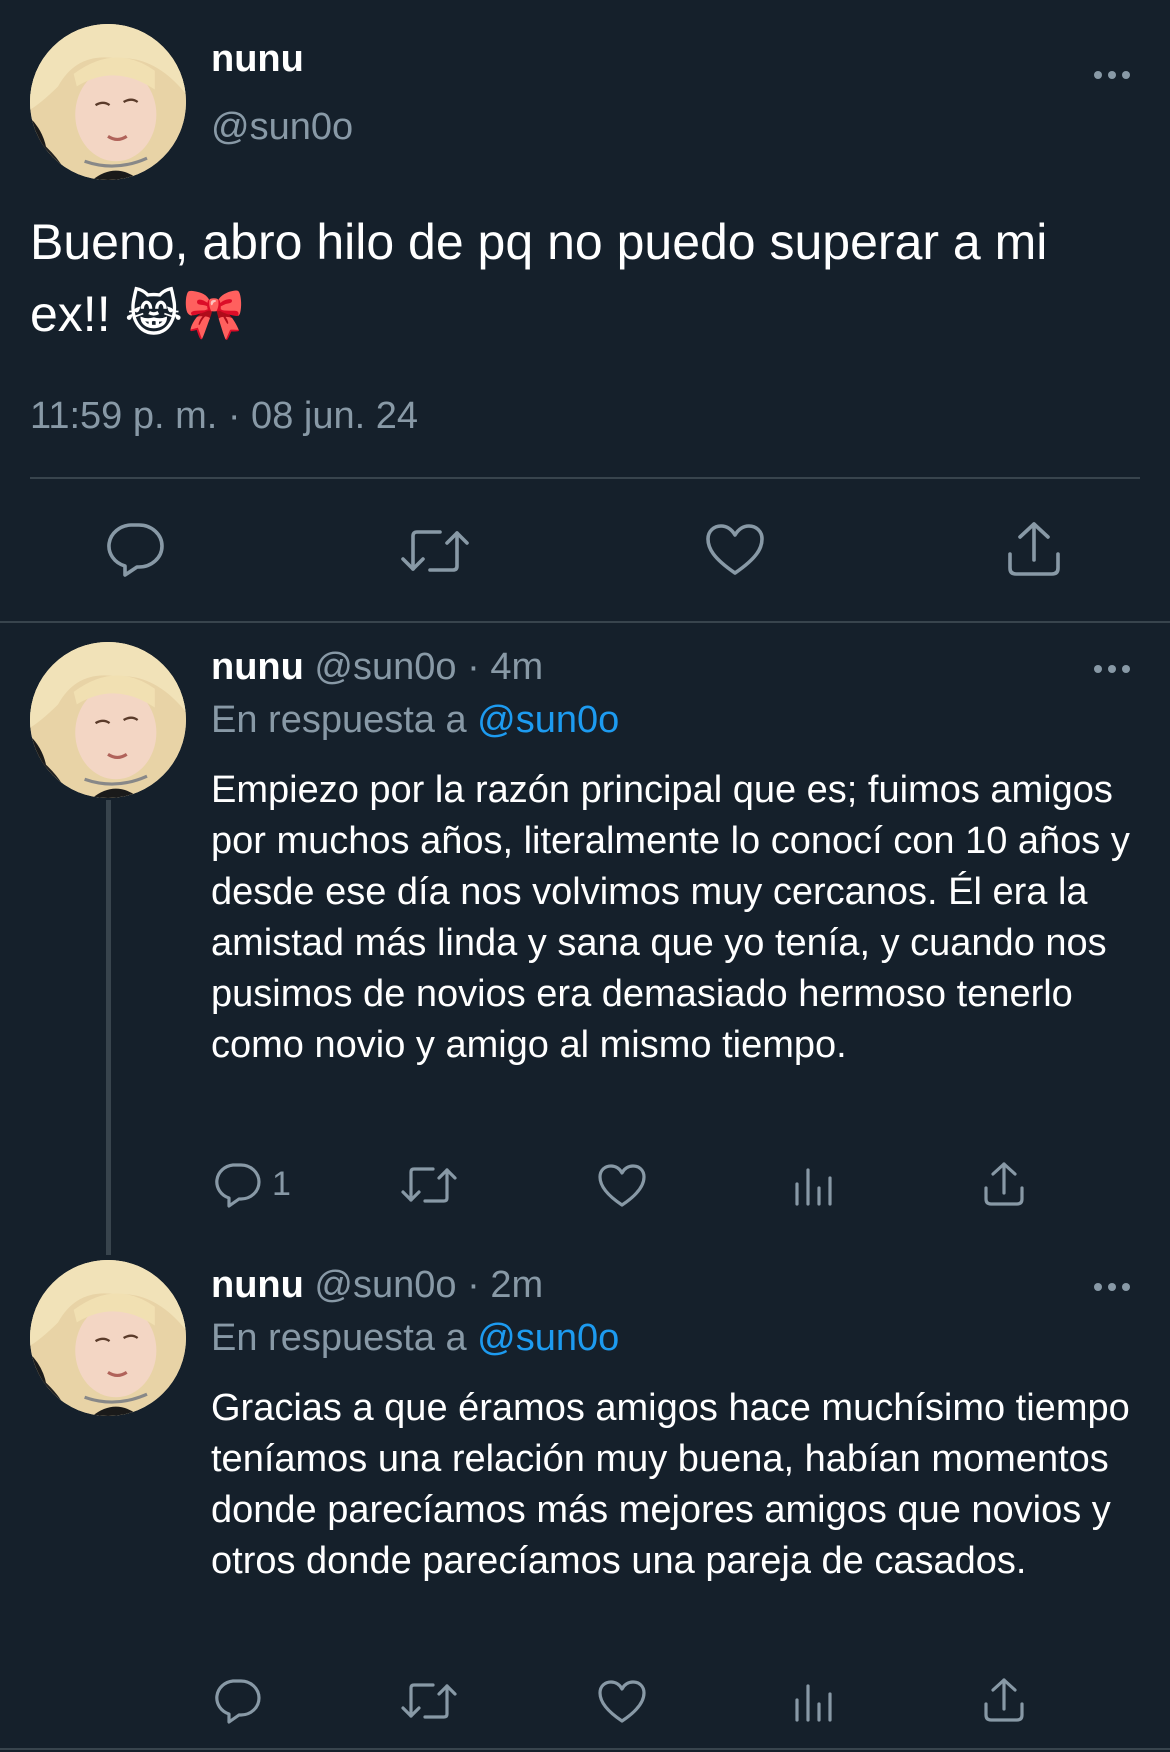  Describe the element at coordinates (224, 416) in the screenshot. I see `timestamp: 11:59 p. m. · 08 jun. 24` at that location.